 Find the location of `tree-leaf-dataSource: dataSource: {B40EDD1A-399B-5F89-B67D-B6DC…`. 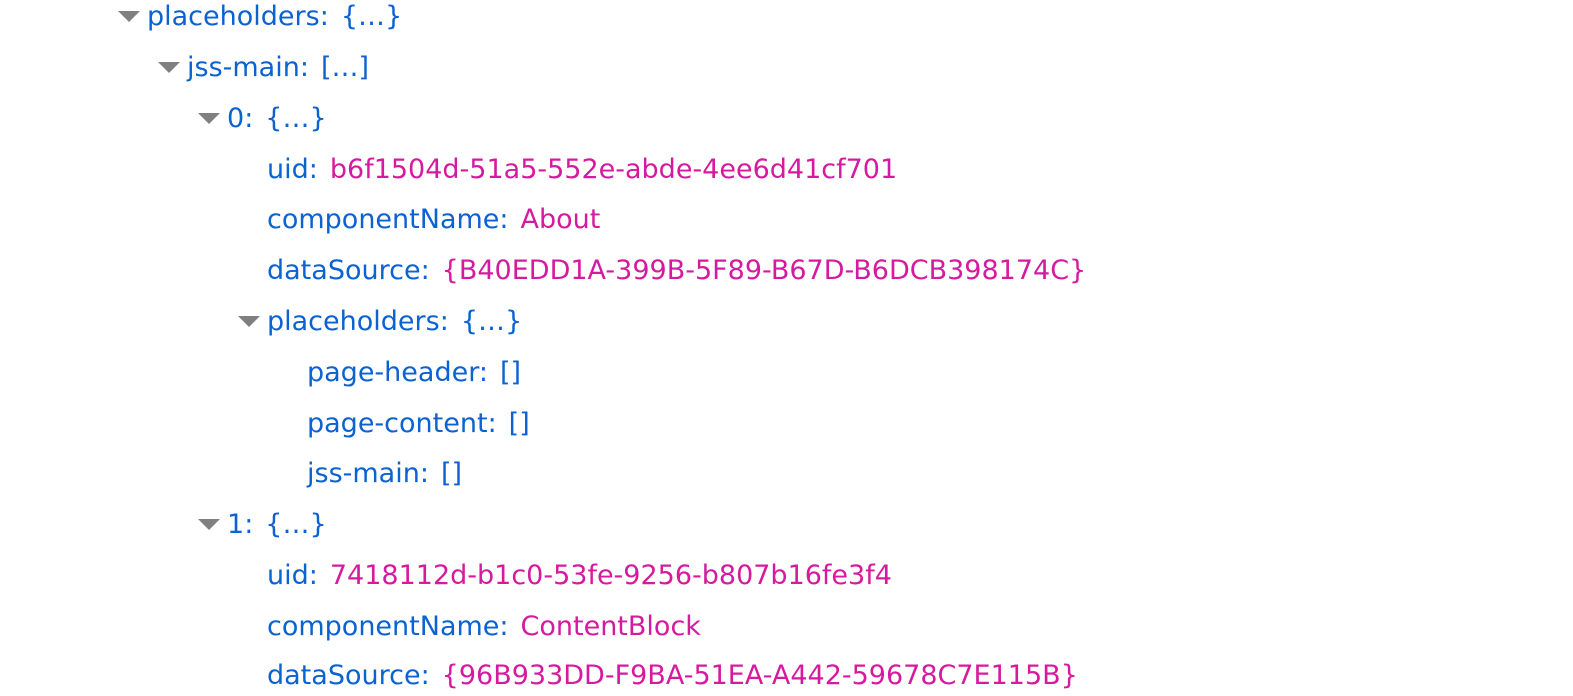

tree-leaf-dataSource: dataSource: {B40EDD1A-399B-5F89-B67D-B6DC… is located at coordinates (676, 271).